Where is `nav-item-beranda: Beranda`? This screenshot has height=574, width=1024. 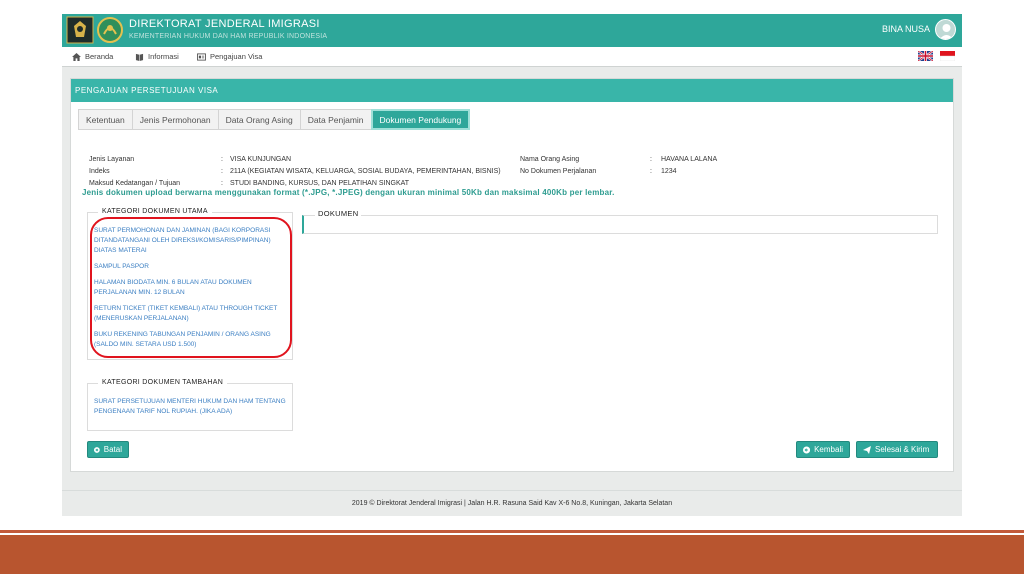
nav-item-beranda: Beranda is located at coordinates (92, 56).